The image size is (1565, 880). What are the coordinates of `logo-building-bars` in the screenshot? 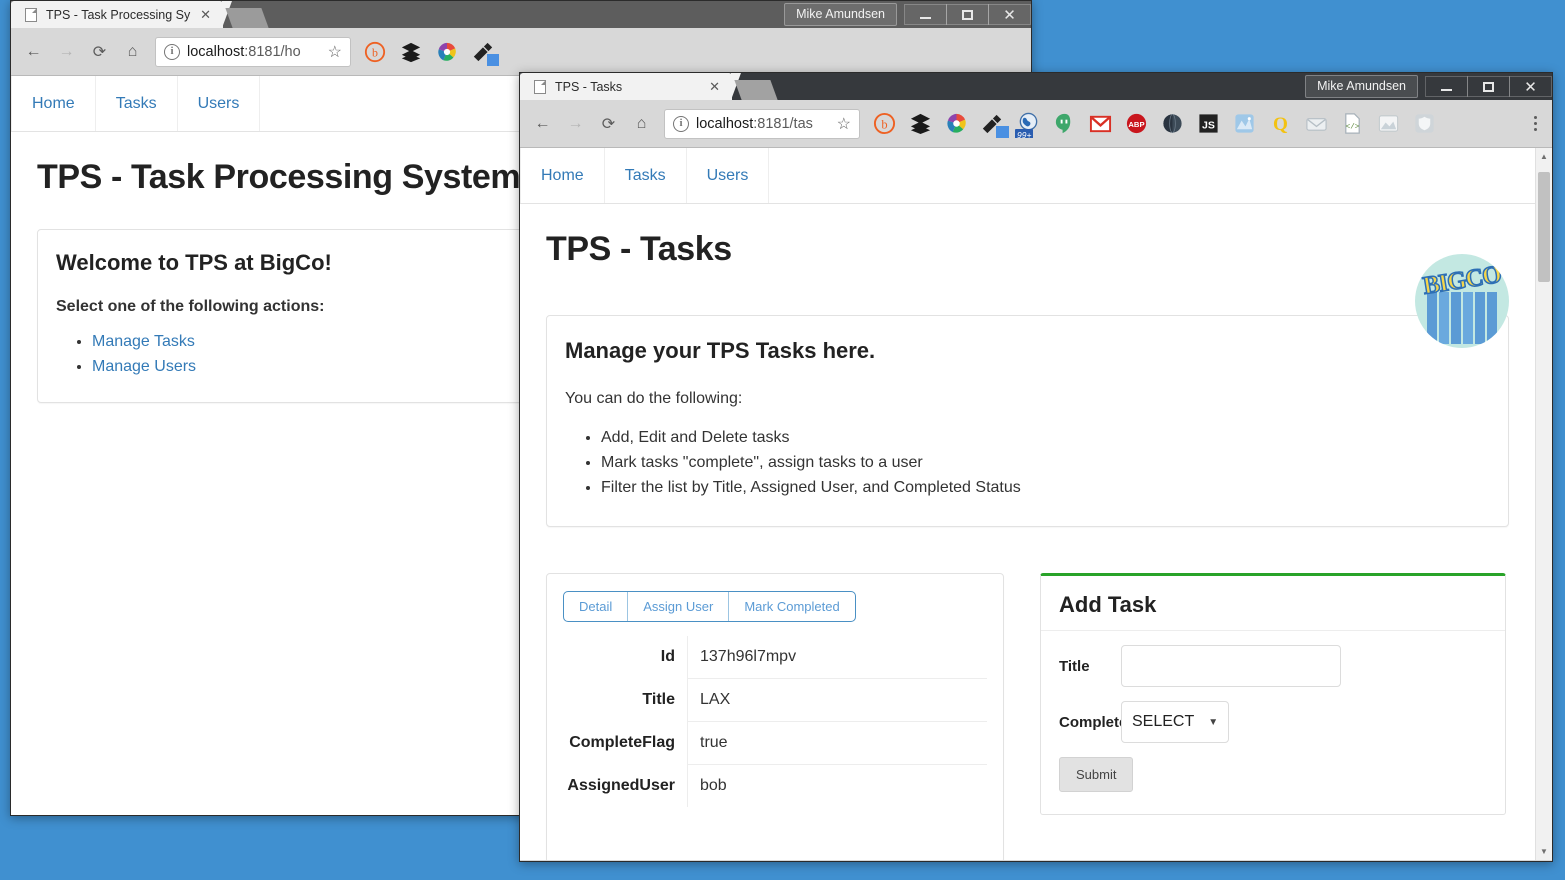 It's located at (1462, 318).